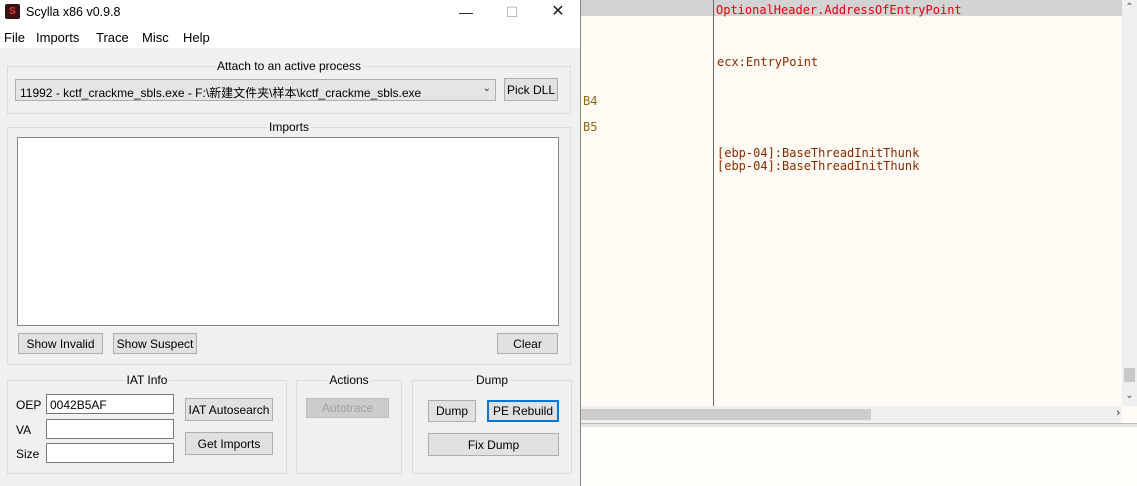  Describe the element at coordinates (14, 37) in the screenshot. I see `menu-file: File` at that location.